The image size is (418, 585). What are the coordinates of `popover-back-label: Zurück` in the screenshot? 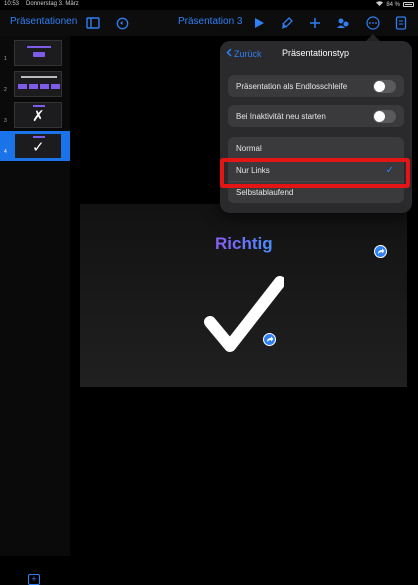 It's located at (248, 53).